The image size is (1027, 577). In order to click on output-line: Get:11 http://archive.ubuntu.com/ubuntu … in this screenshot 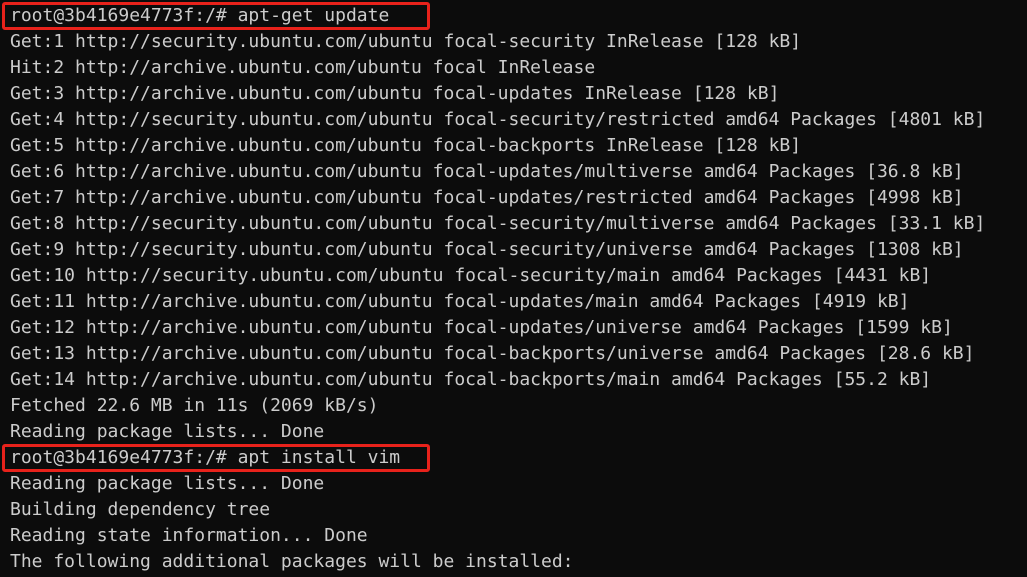, I will do `click(460, 301)`.